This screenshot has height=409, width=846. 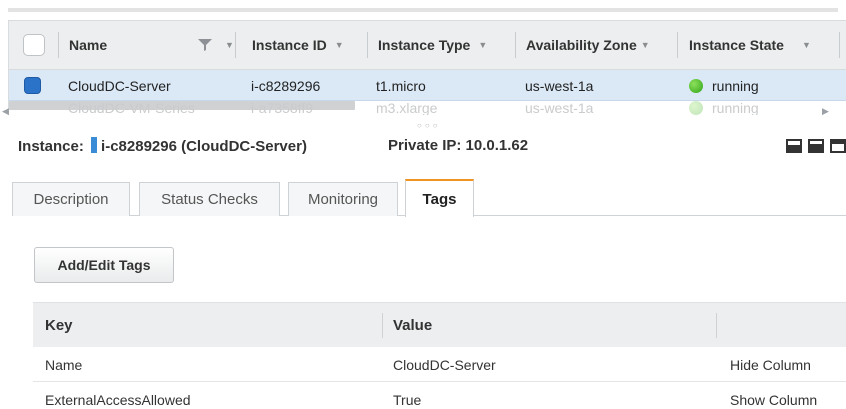 What do you see at coordinates (204, 146) in the screenshot?
I see `instance-value: i-c8289296 (CloudDC-Server)` at bounding box center [204, 146].